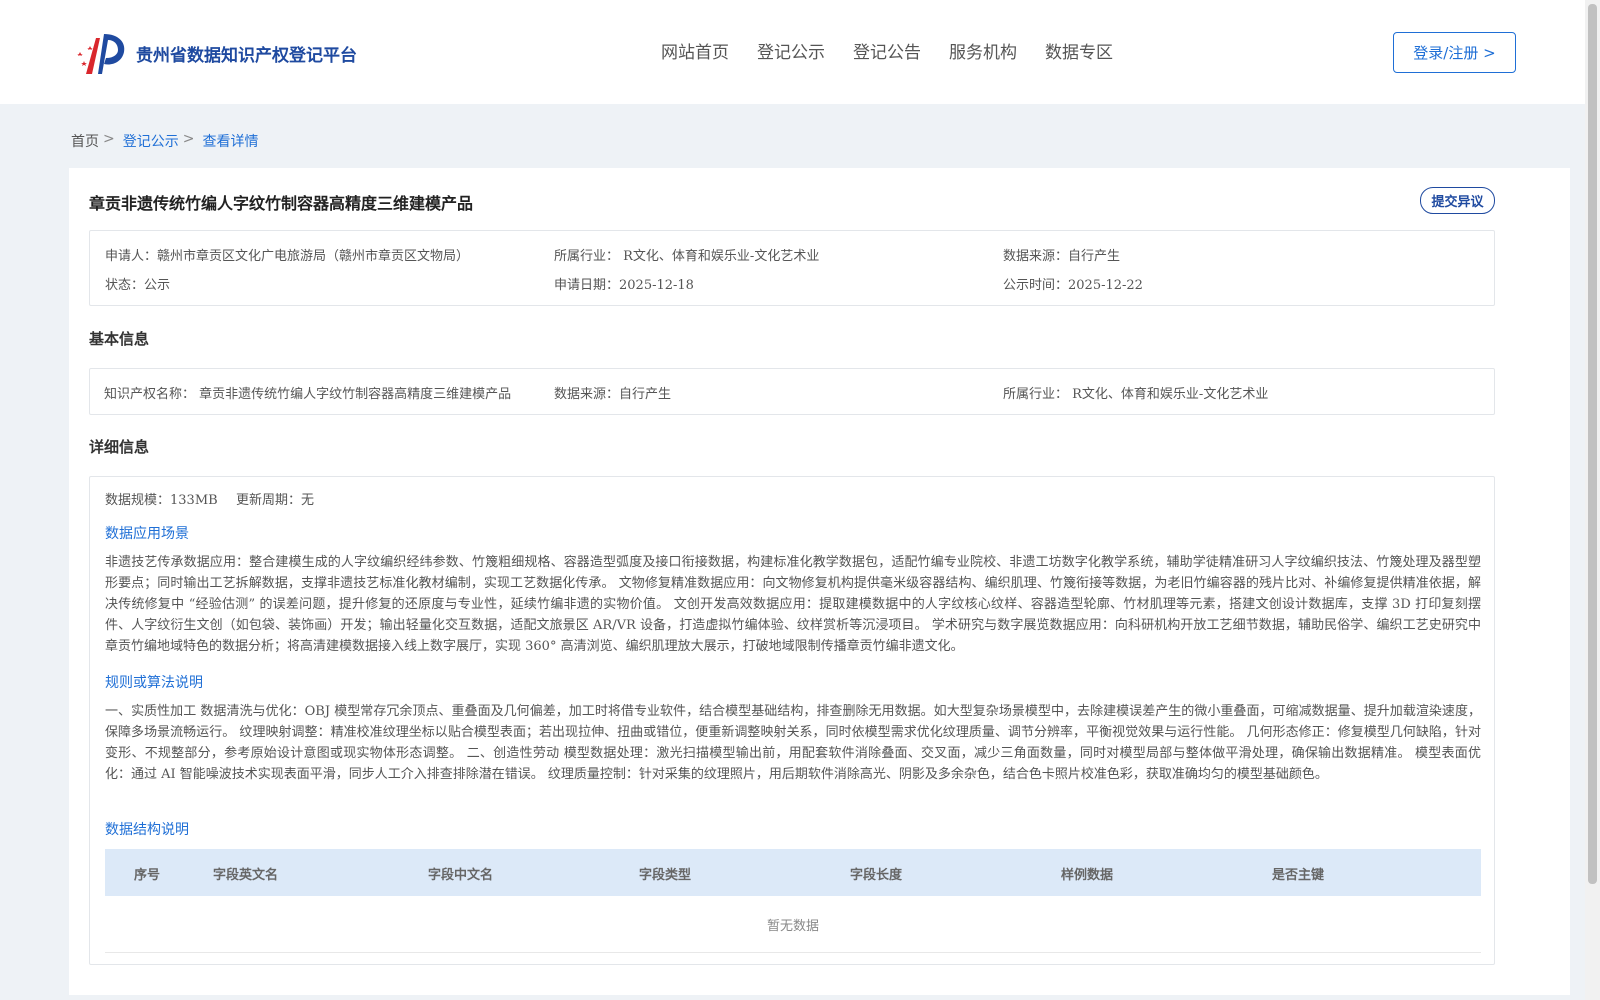 The width and height of the screenshot is (1600, 1000). I want to click on column-header: 字段长度, so click(876, 875).